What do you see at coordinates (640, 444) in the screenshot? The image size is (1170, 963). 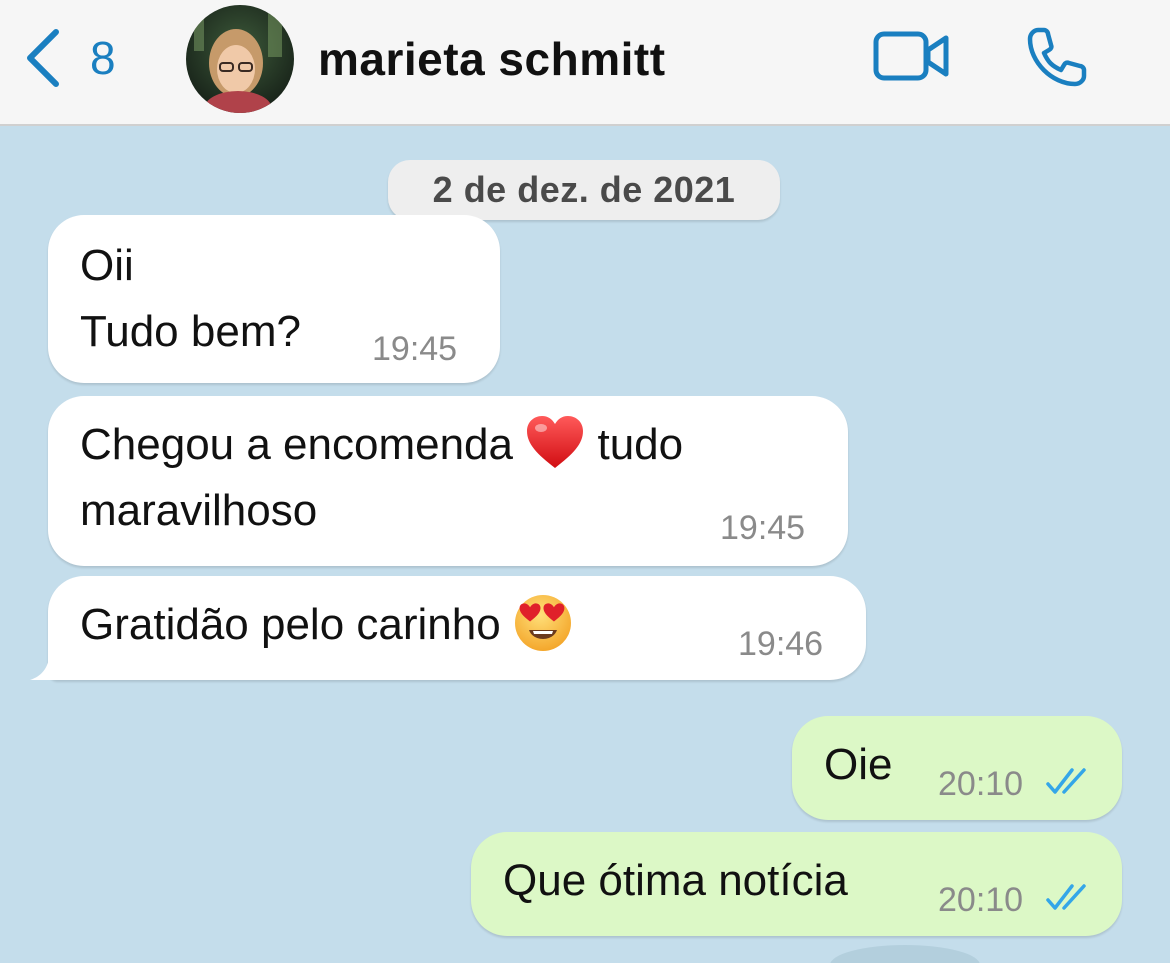 I see `message-text-part: tudo` at bounding box center [640, 444].